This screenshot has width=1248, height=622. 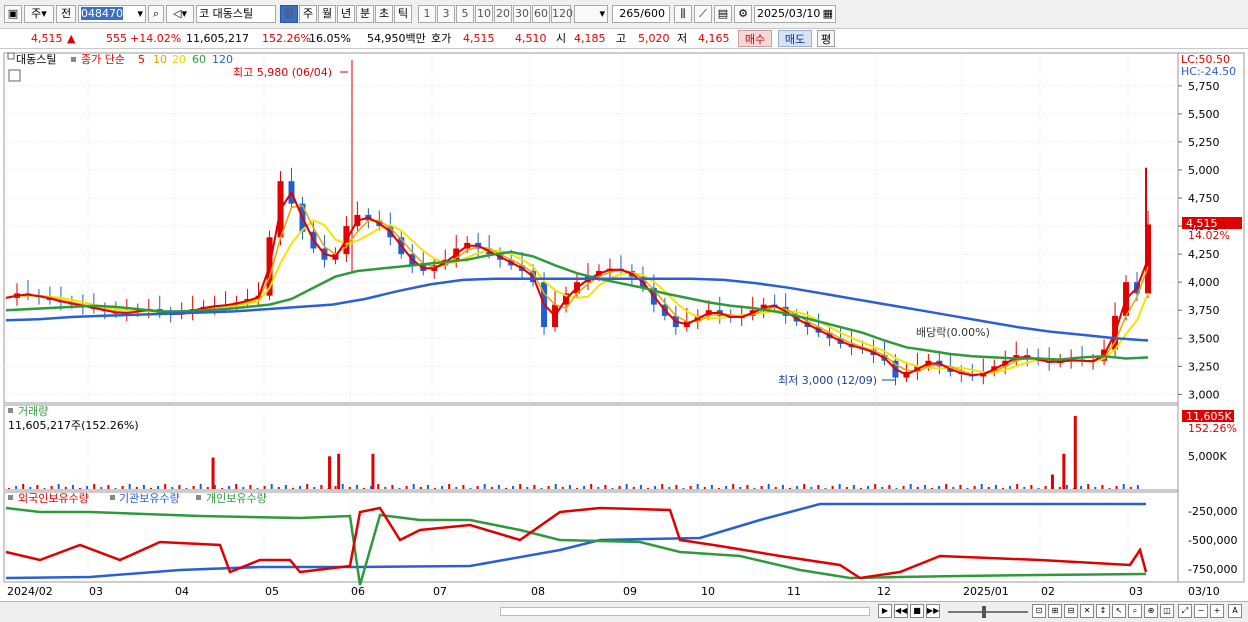 I want to click on pct-tag: 14.02%, so click(x=1209, y=235).